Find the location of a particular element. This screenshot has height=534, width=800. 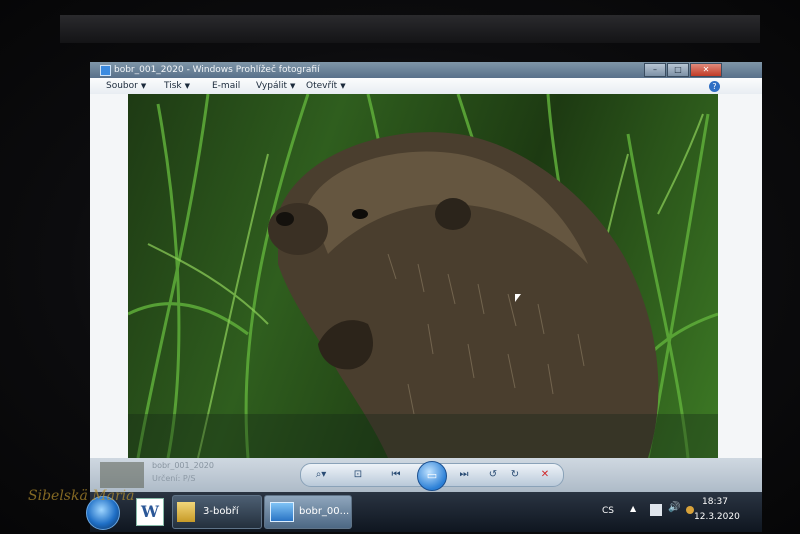

rotate-left-icon: ↺ is located at coordinates (493, 475).